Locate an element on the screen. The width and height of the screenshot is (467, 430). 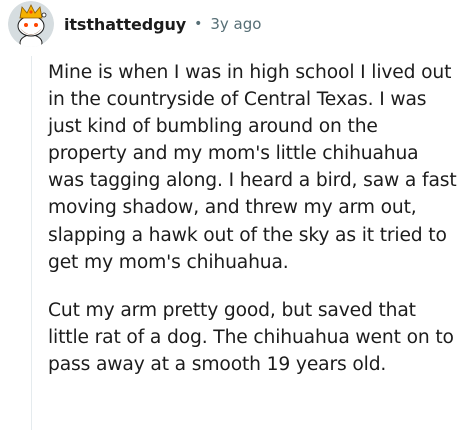
thread-line is located at coordinates (31, 243).